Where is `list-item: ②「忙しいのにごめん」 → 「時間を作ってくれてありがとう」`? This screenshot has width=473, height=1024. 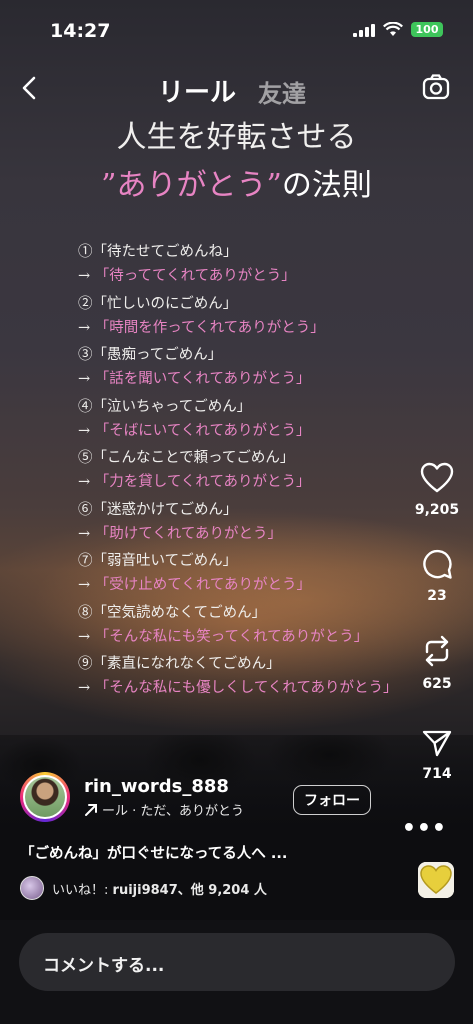
list-item: ②「忙しいのにごめん」 → 「時間を作ってくれてありがとう」 is located at coordinates (248, 318).